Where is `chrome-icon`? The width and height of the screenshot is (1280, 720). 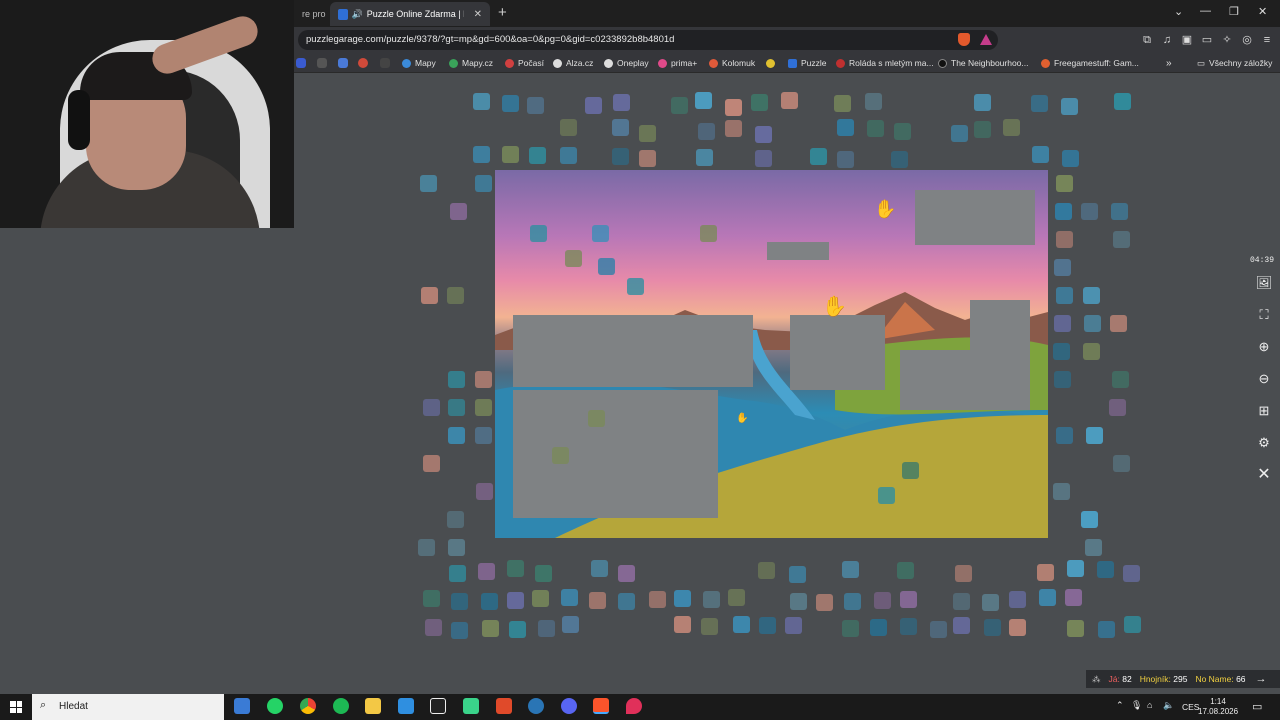
chrome-icon is located at coordinates (308, 706).